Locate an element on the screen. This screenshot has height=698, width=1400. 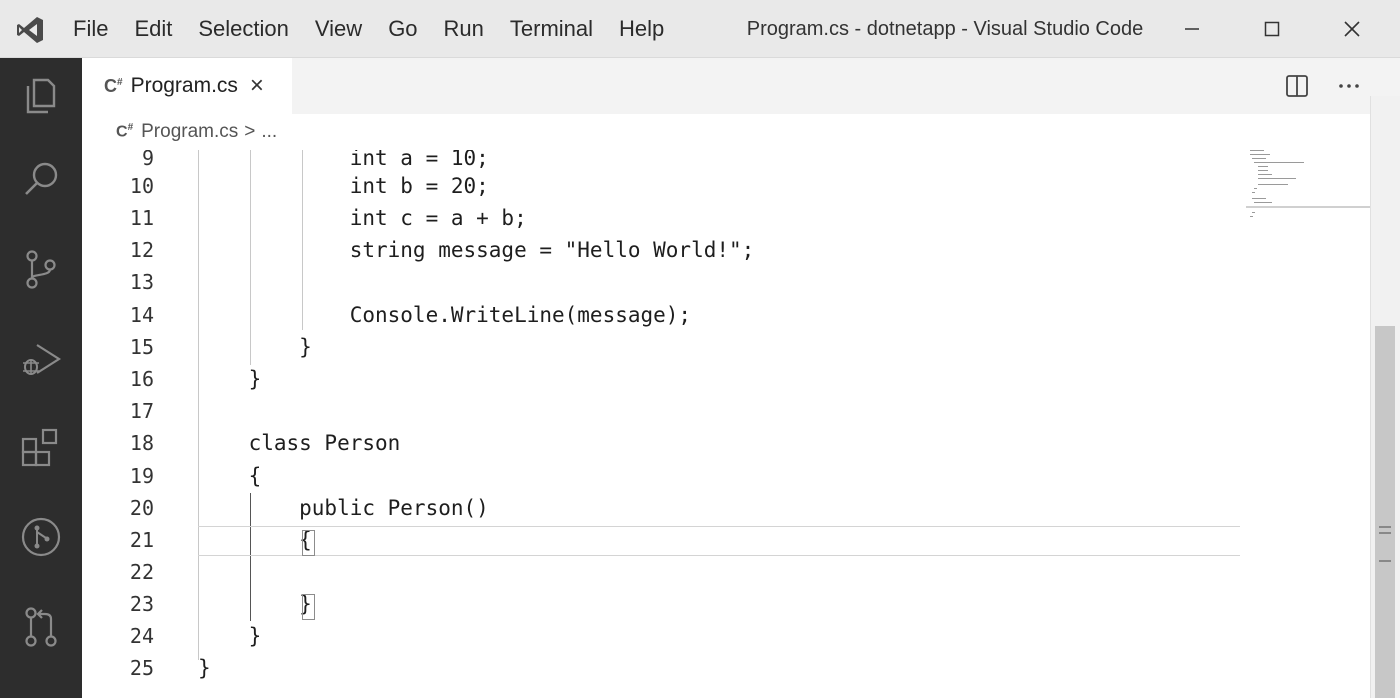
code-line: 14 Console.WriteLine(message); is located at coordinates (661, 315).